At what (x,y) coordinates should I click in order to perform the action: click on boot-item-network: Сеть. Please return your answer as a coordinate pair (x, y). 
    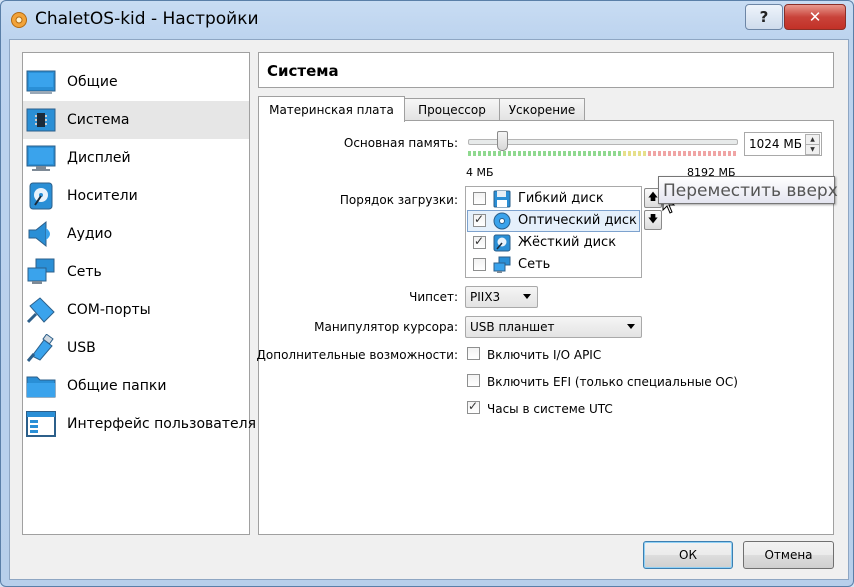
    Looking at the image, I should click on (553, 265).